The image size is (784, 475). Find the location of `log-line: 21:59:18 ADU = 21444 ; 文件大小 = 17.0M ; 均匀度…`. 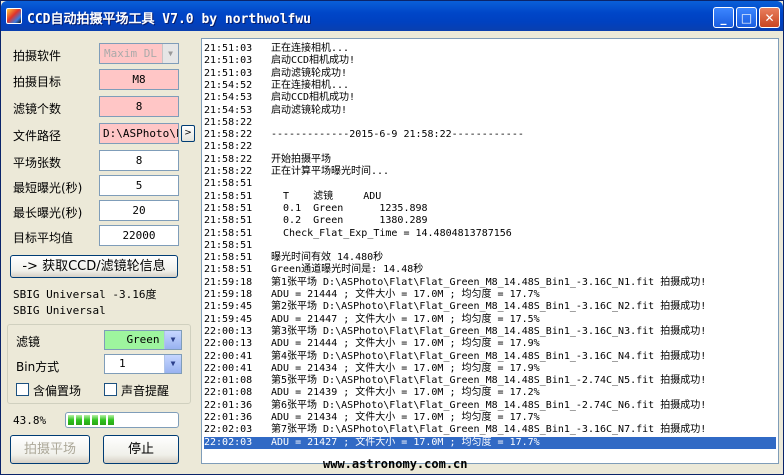

log-line: 21:59:18 ADU = 21444 ; 文件大小 = 17.0M ; 均匀度… is located at coordinates (490, 295).